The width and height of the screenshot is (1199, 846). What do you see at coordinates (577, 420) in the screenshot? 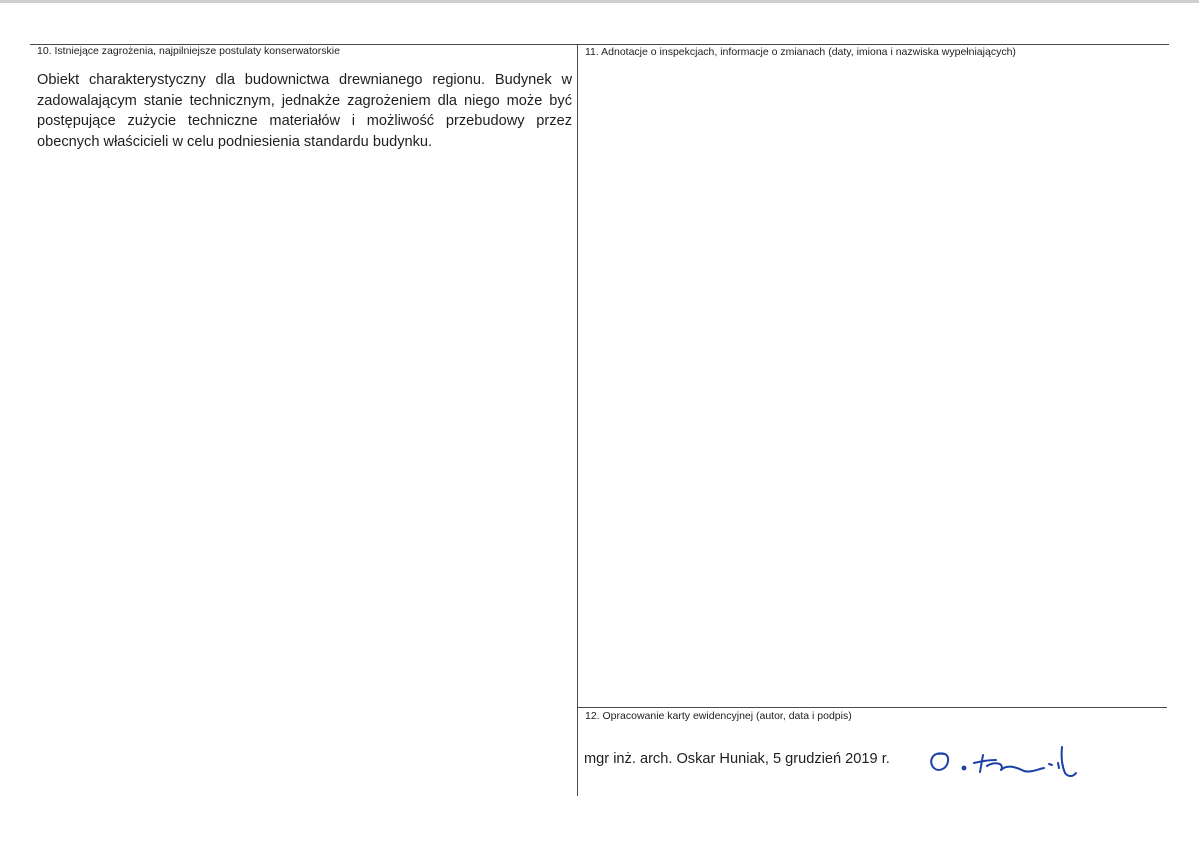
I see `column-divider` at bounding box center [577, 420].